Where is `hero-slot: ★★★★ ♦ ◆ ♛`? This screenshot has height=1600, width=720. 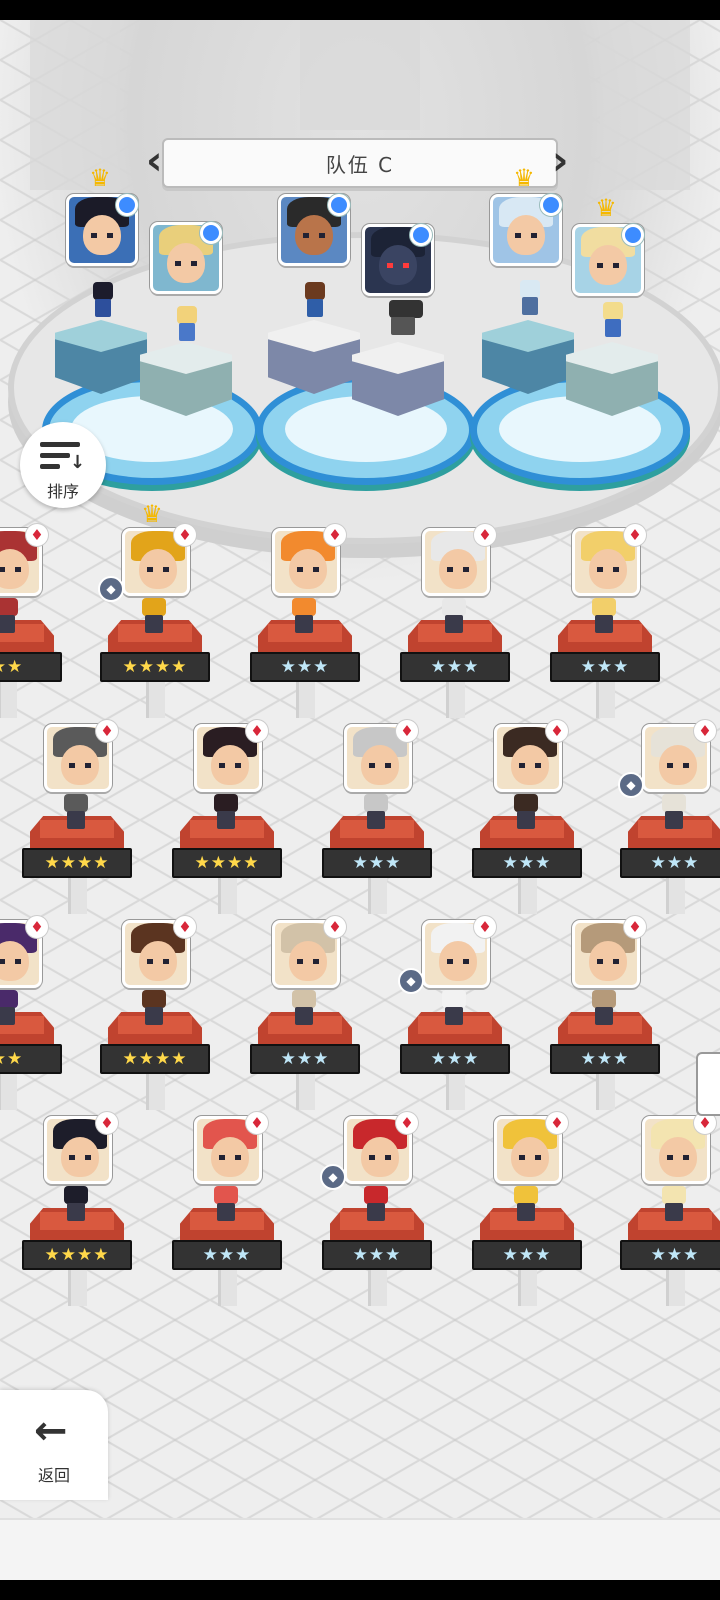 hero-slot: ★★★★ ♦ ◆ ♛ is located at coordinates (154, 610).